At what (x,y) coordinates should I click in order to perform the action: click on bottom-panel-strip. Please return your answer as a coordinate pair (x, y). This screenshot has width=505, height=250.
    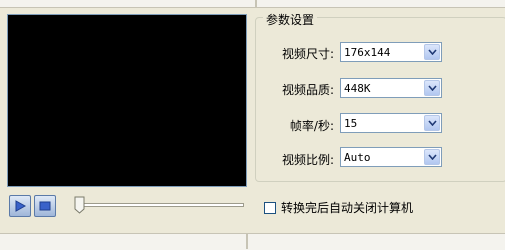
    Looking at the image, I should click on (252, 241).